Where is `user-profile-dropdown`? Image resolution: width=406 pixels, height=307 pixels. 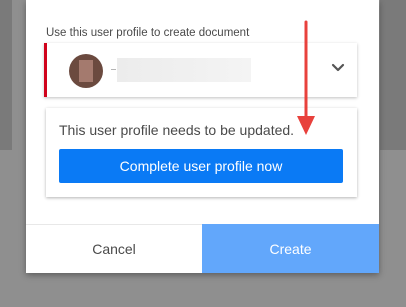
user-profile-dropdown is located at coordinates (200, 70).